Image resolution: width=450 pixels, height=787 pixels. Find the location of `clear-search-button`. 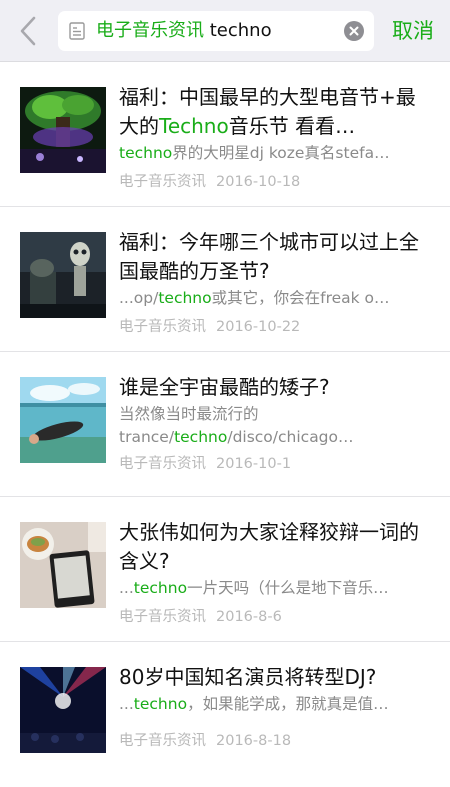

clear-search-button is located at coordinates (354, 31).